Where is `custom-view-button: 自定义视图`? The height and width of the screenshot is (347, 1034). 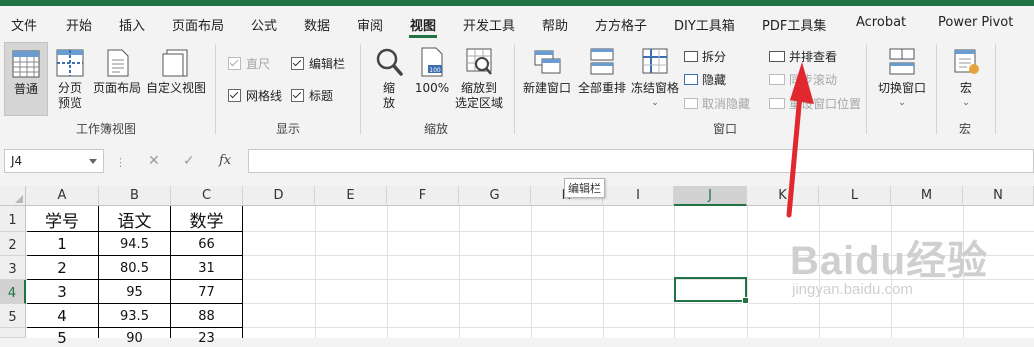 custom-view-button: 自定义视图 is located at coordinates (176, 69).